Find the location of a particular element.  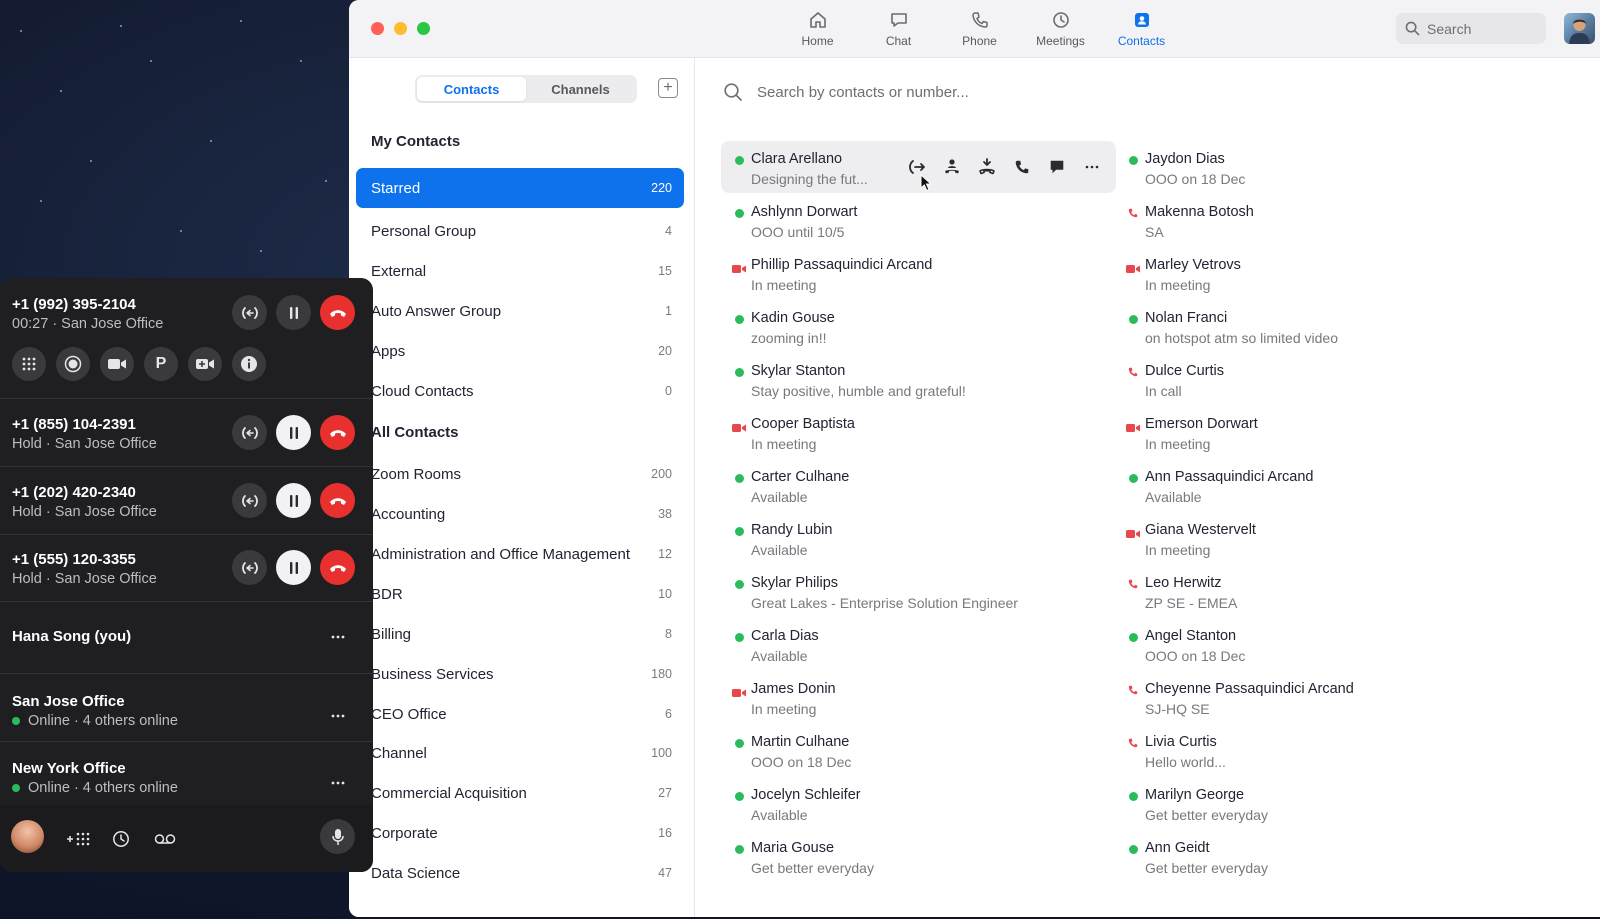

group-label: Cloud Contacts is located at coordinates (422, 391).